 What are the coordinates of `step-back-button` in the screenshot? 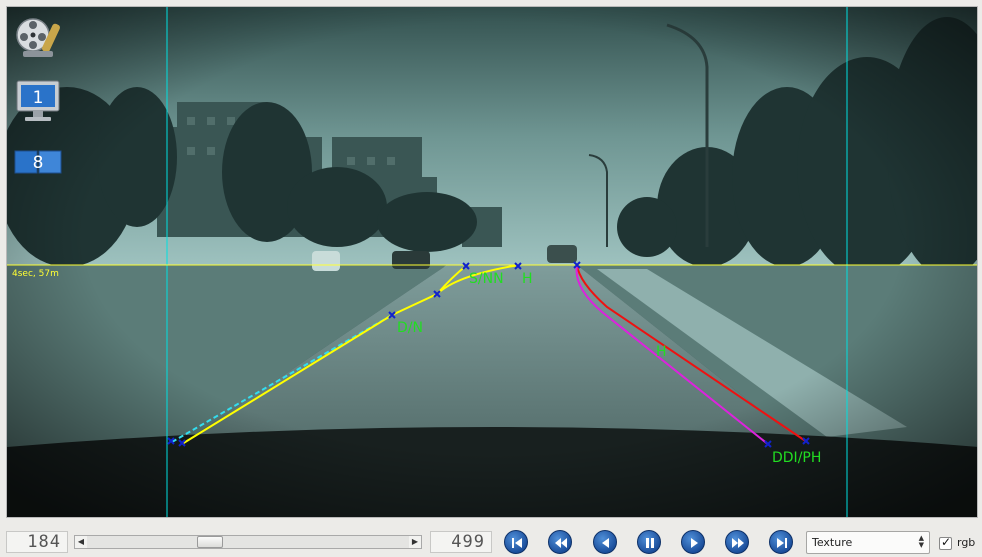 It's located at (605, 542).